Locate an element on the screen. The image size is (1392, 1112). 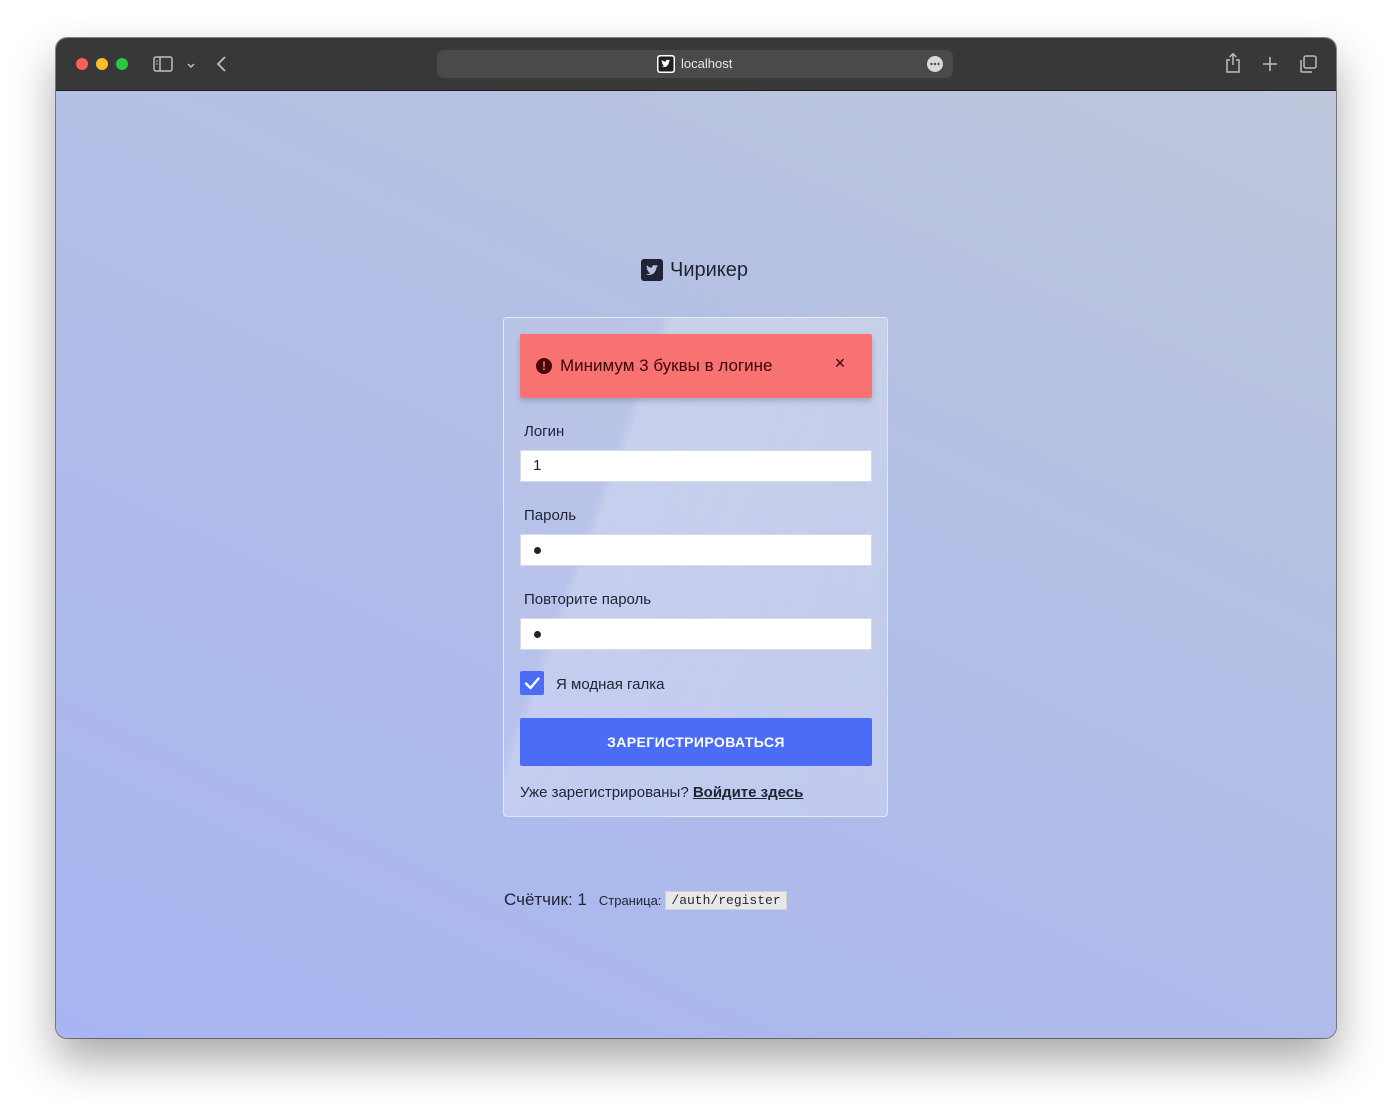
fashion-checkbox is located at coordinates (532, 683).